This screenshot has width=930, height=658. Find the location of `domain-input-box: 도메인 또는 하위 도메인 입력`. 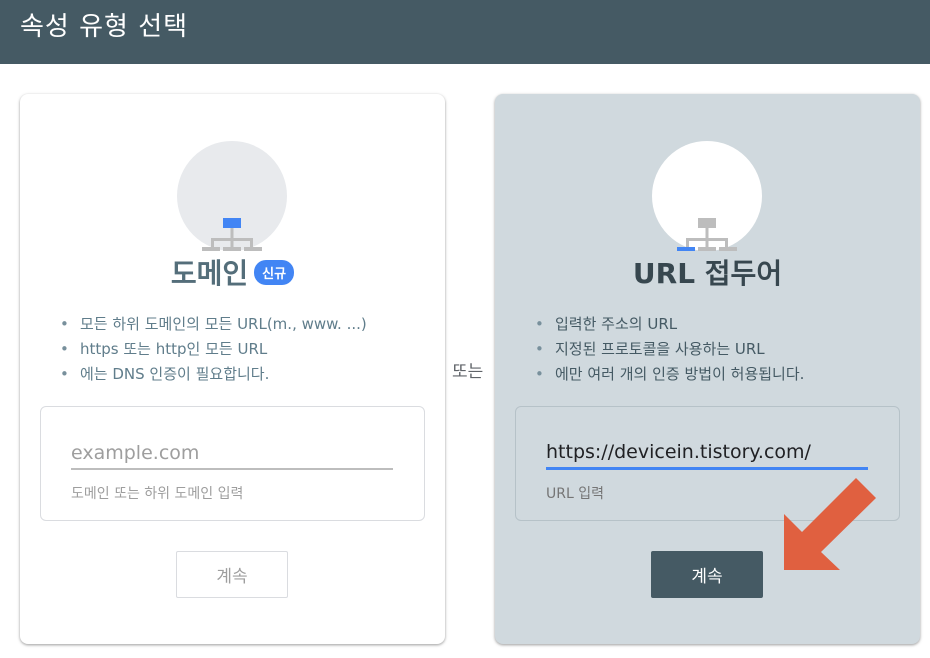

domain-input-box: 도메인 또는 하위 도메인 입력 is located at coordinates (232, 463).